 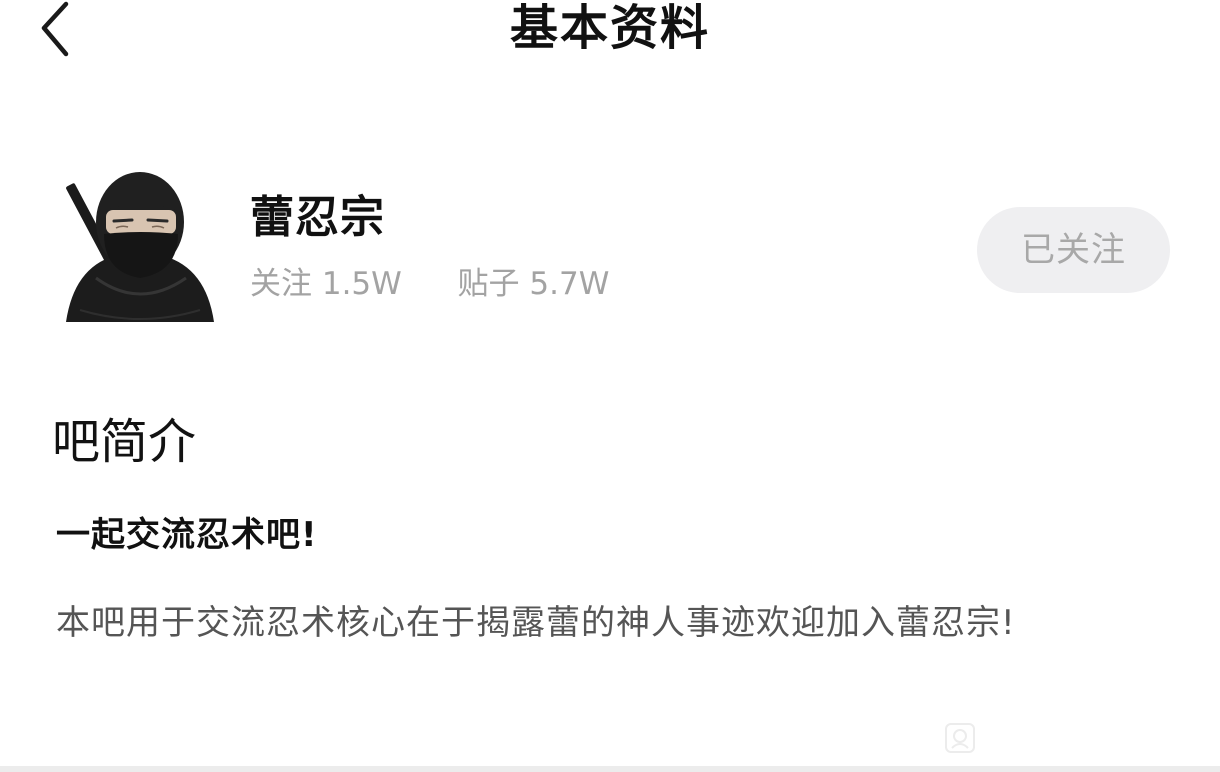 I want to click on ninja-avatar-icon, so click(x=140, y=247).